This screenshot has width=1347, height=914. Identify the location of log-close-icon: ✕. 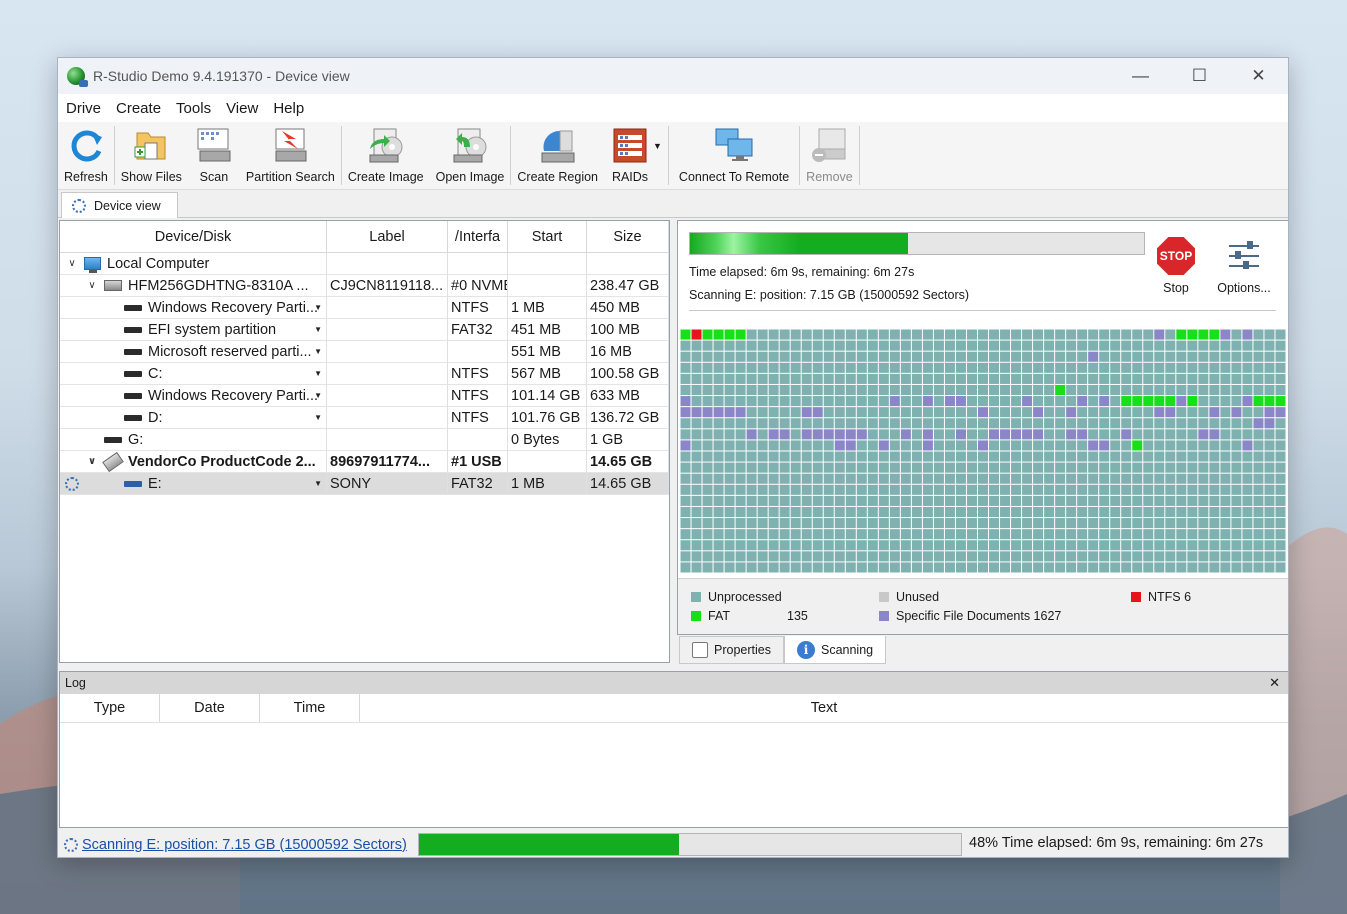
(1274, 683).